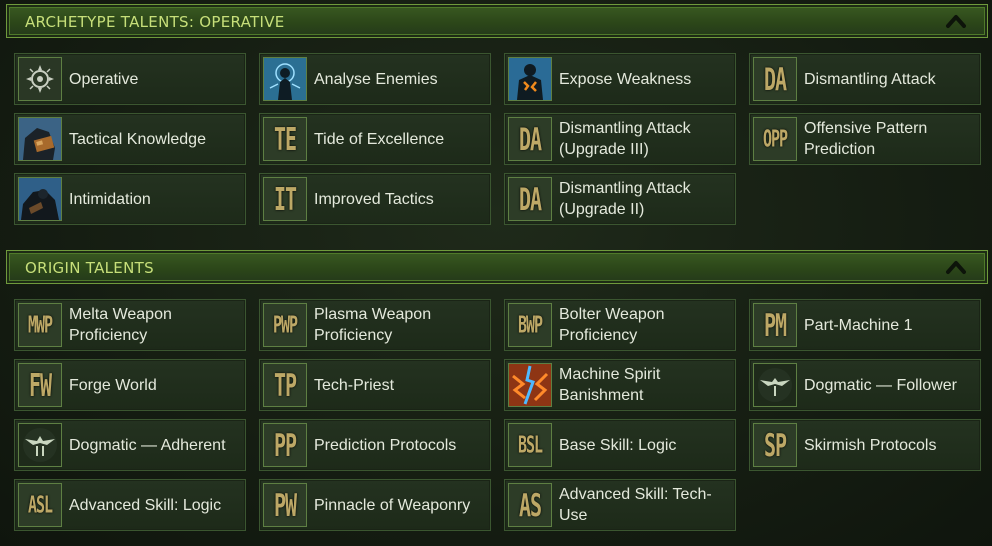 This screenshot has width=992, height=546. Describe the element at coordinates (610, 385) in the screenshot. I see `talent-label: Machine Spirit Banishment` at that location.